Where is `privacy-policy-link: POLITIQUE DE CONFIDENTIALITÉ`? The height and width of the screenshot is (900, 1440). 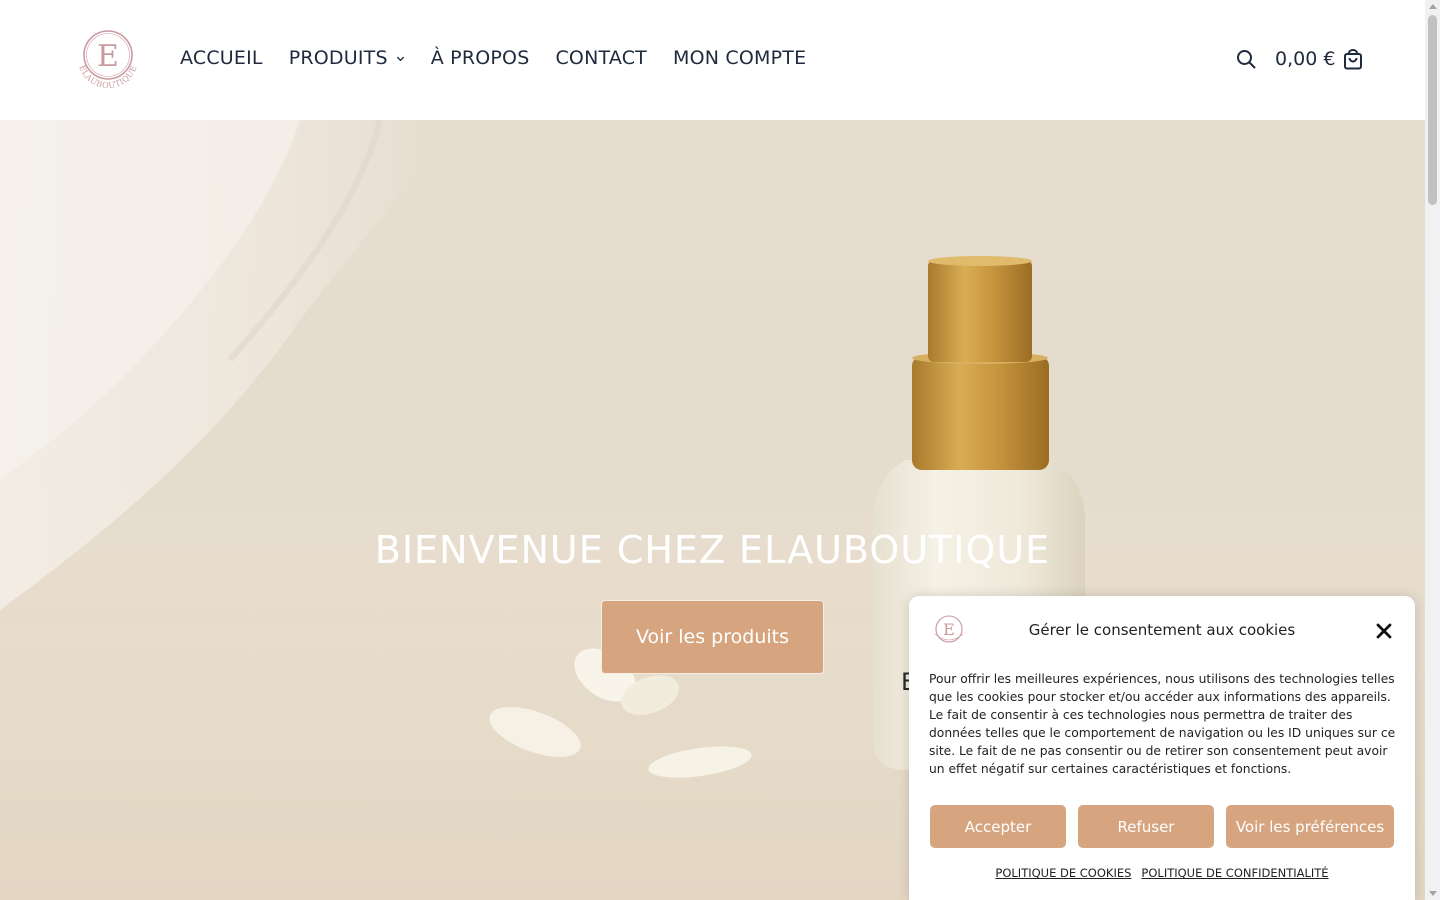
privacy-policy-link: POLITIQUE DE CONFIDENTIALITÉ is located at coordinates (1234, 873).